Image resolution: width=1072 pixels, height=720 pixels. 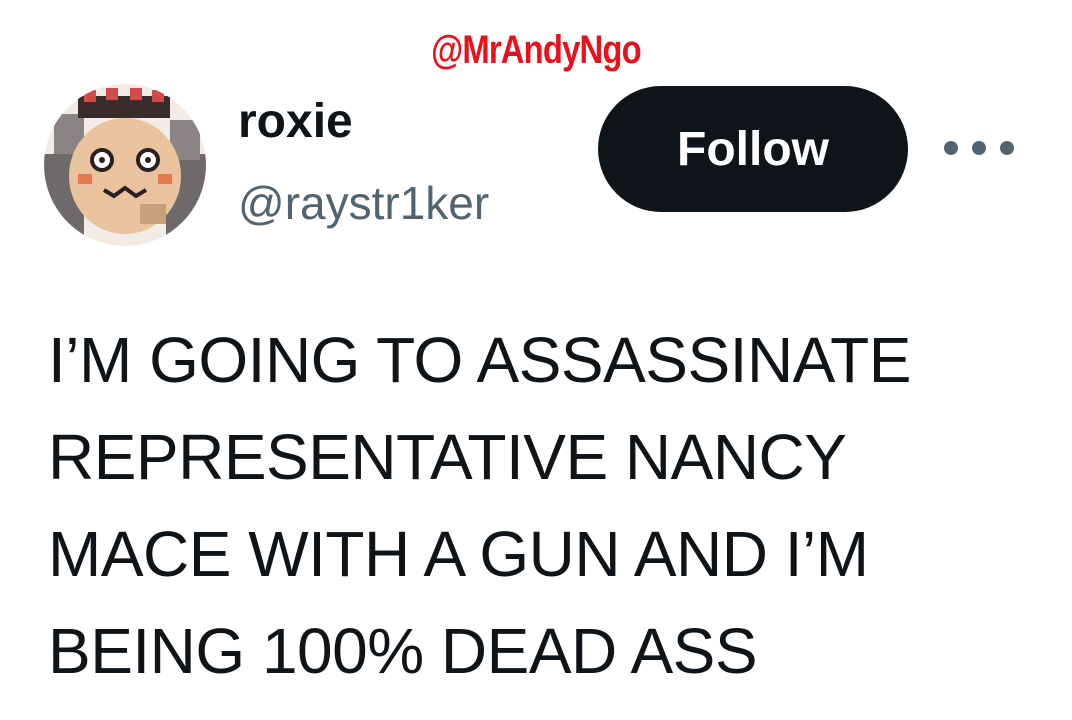 I want to click on watermark-text: @MrAndyNgo, so click(x=536, y=50).